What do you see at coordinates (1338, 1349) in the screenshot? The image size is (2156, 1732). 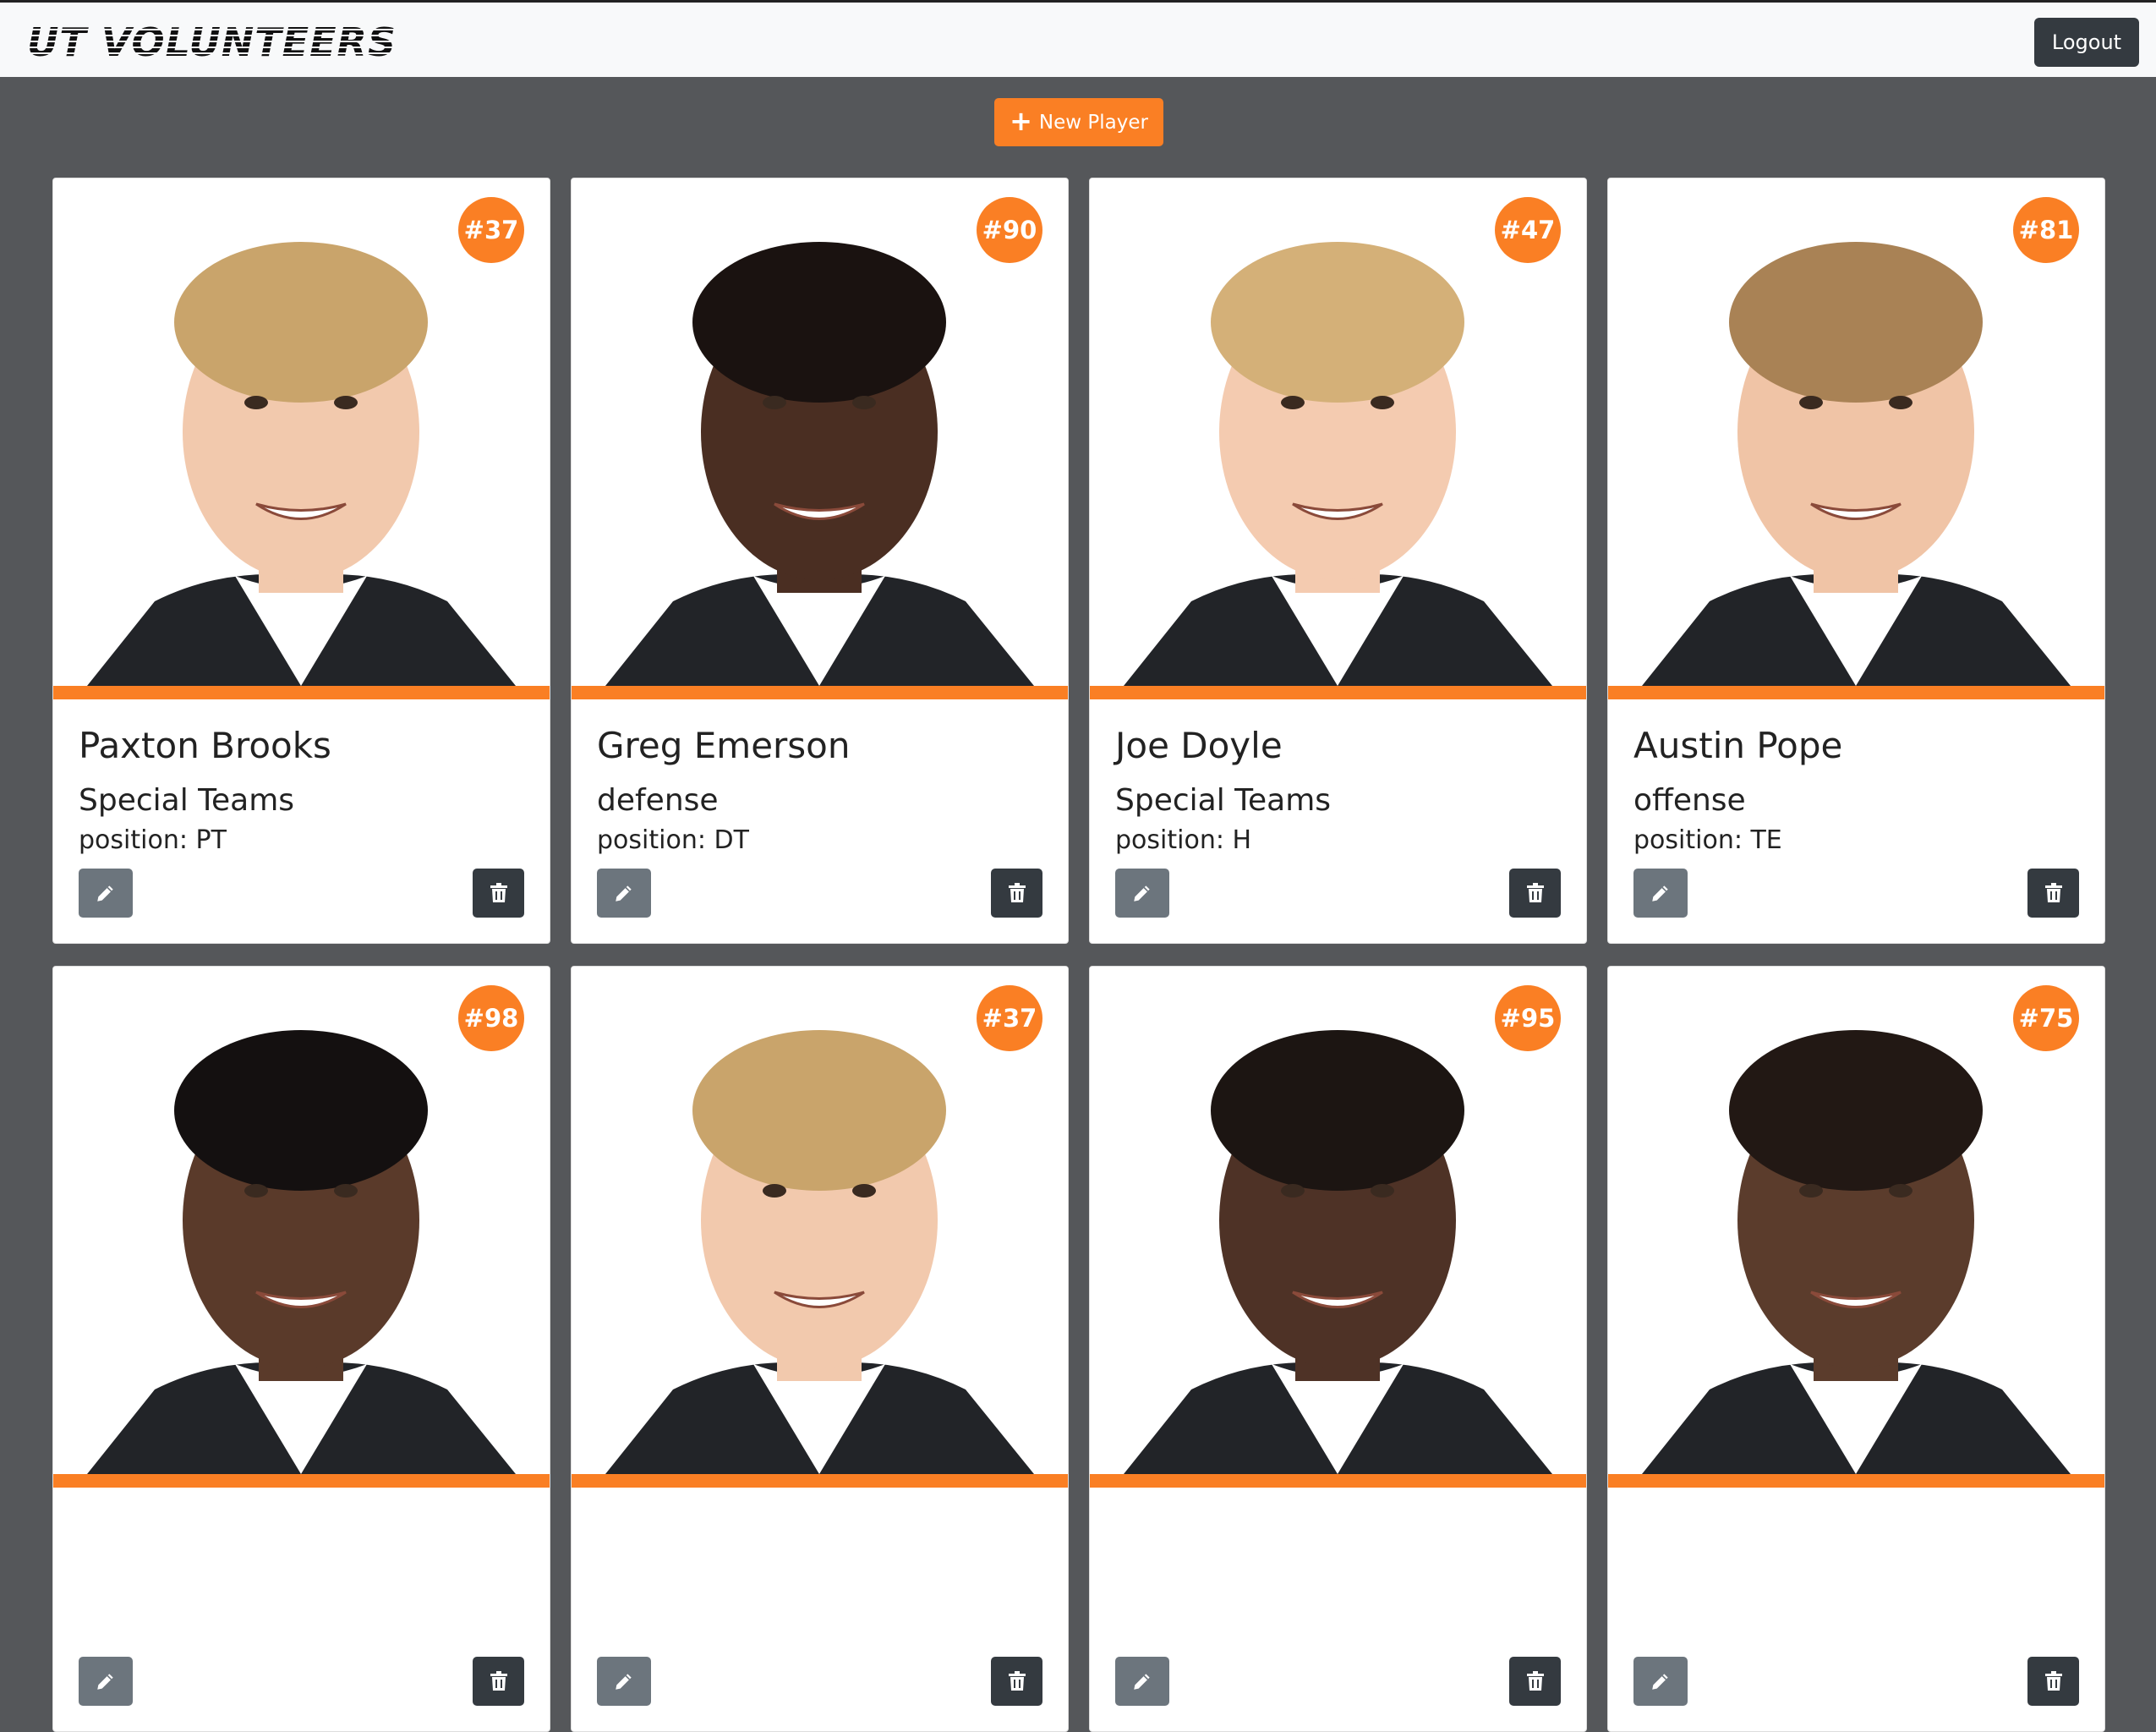 I see `player-card: #95` at bounding box center [1338, 1349].